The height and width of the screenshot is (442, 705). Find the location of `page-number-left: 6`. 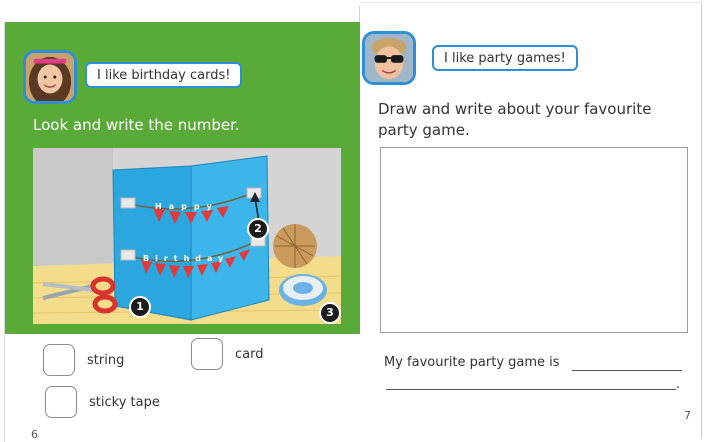

page-number-left: 6 is located at coordinates (34, 434).